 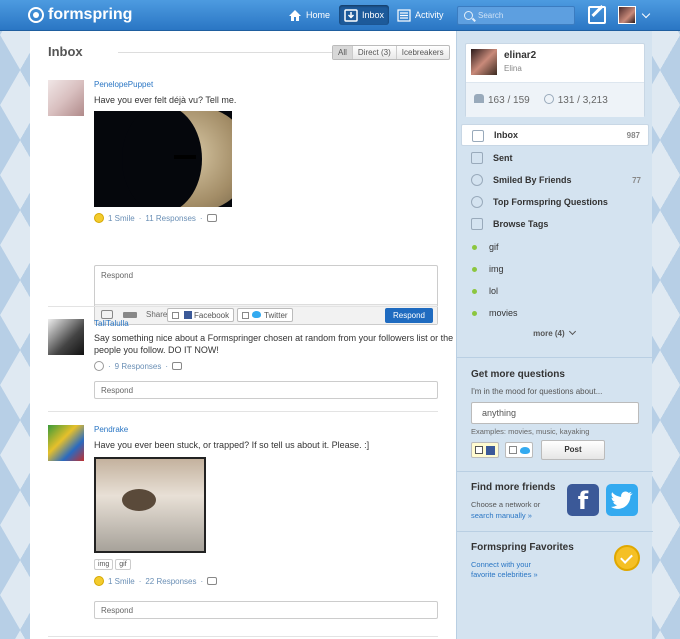 What do you see at coordinates (503, 158) in the screenshot?
I see `sidebar-item-label: Sent` at bounding box center [503, 158].